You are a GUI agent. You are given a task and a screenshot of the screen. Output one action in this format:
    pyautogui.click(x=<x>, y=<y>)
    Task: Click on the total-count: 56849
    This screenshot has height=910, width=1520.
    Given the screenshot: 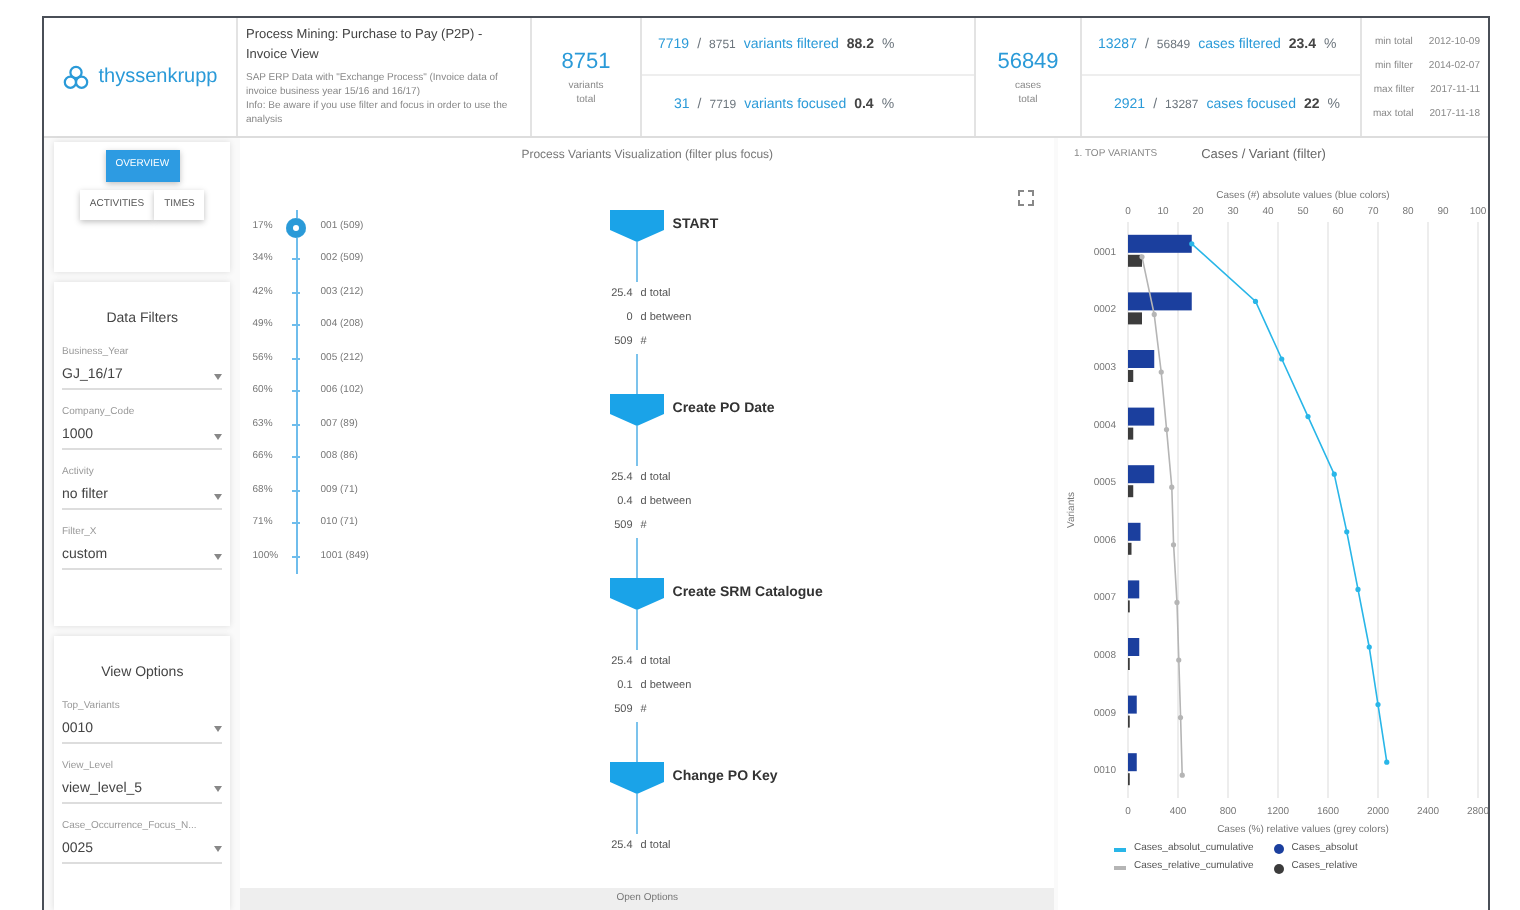 What is the action you would take?
    pyautogui.click(x=1028, y=63)
    